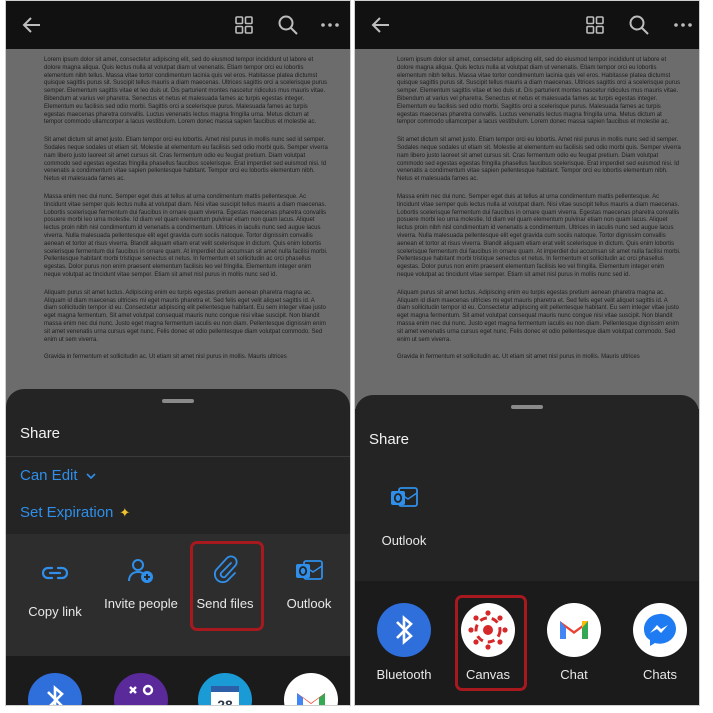 This screenshot has height=713, width=713. What do you see at coordinates (574, 674) in the screenshot?
I see `chat-label: Chat` at bounding box center [574, 674].